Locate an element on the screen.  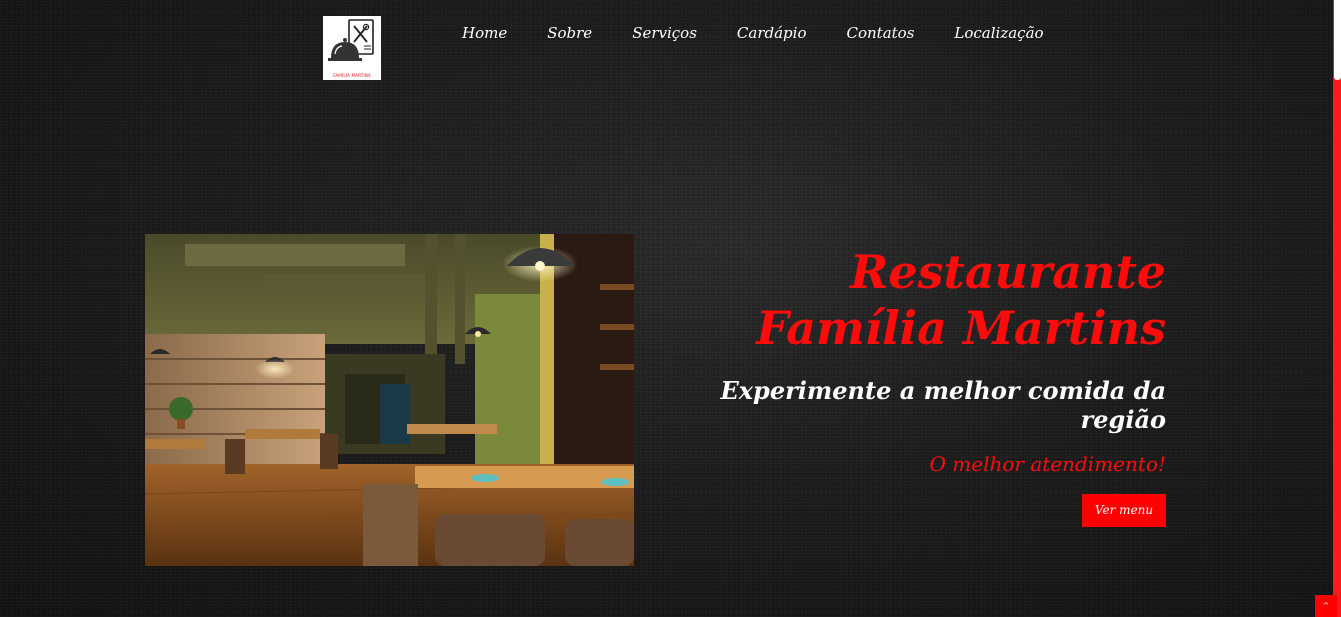
logo-caption: FAMÍLIA MARTINS is located at coordinates (352, 75).